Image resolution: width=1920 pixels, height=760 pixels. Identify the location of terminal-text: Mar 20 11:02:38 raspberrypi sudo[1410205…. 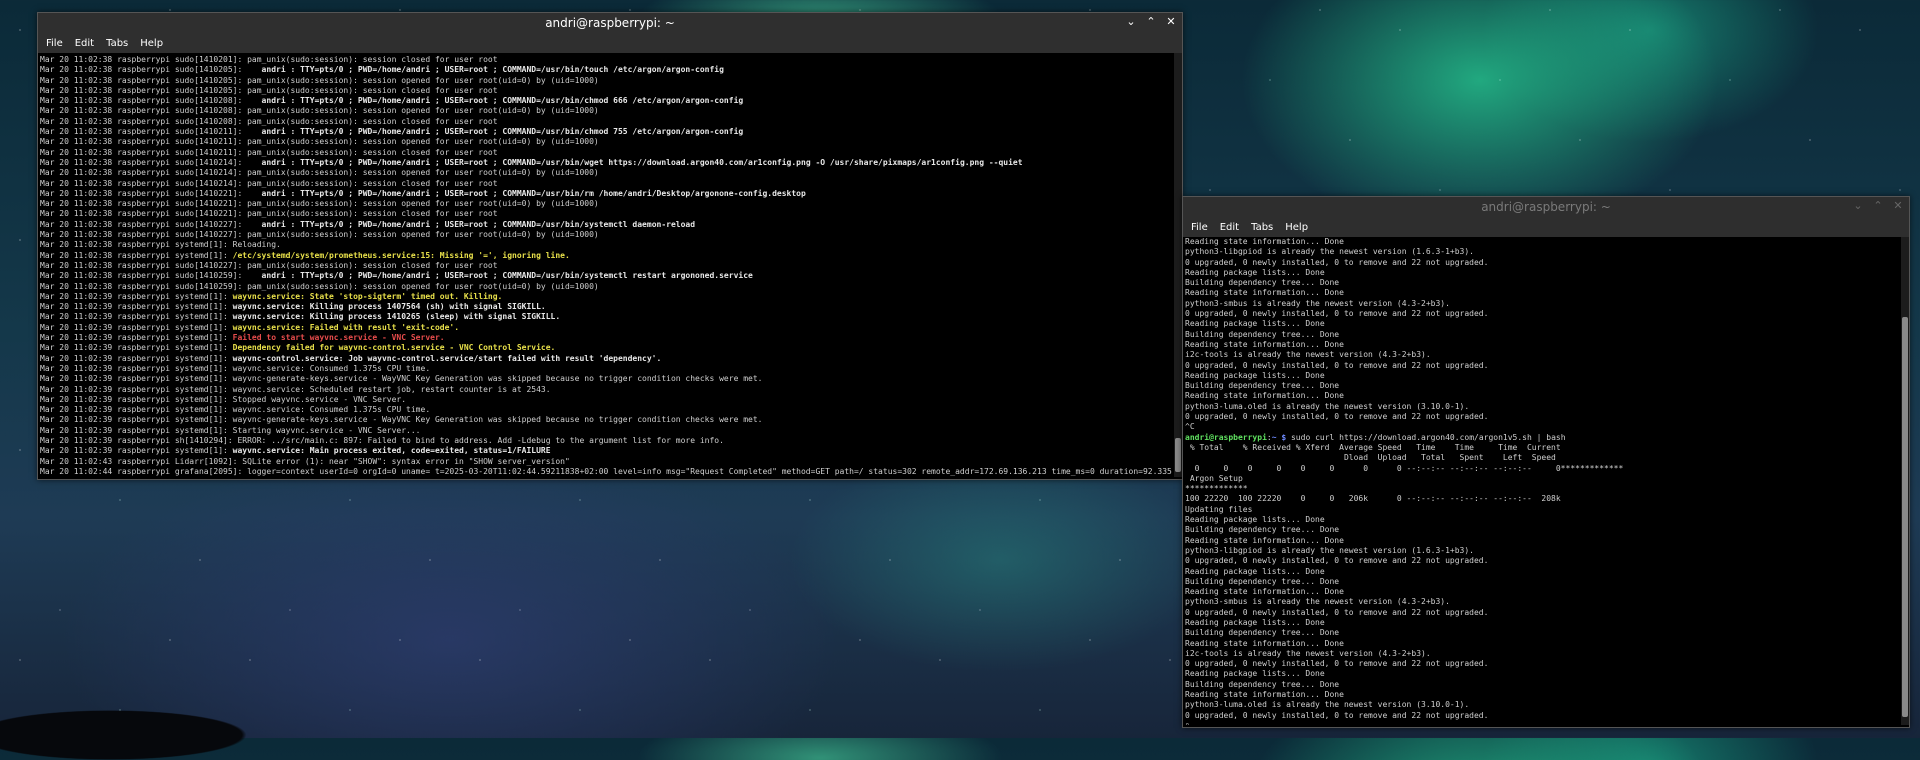
(144, 70).